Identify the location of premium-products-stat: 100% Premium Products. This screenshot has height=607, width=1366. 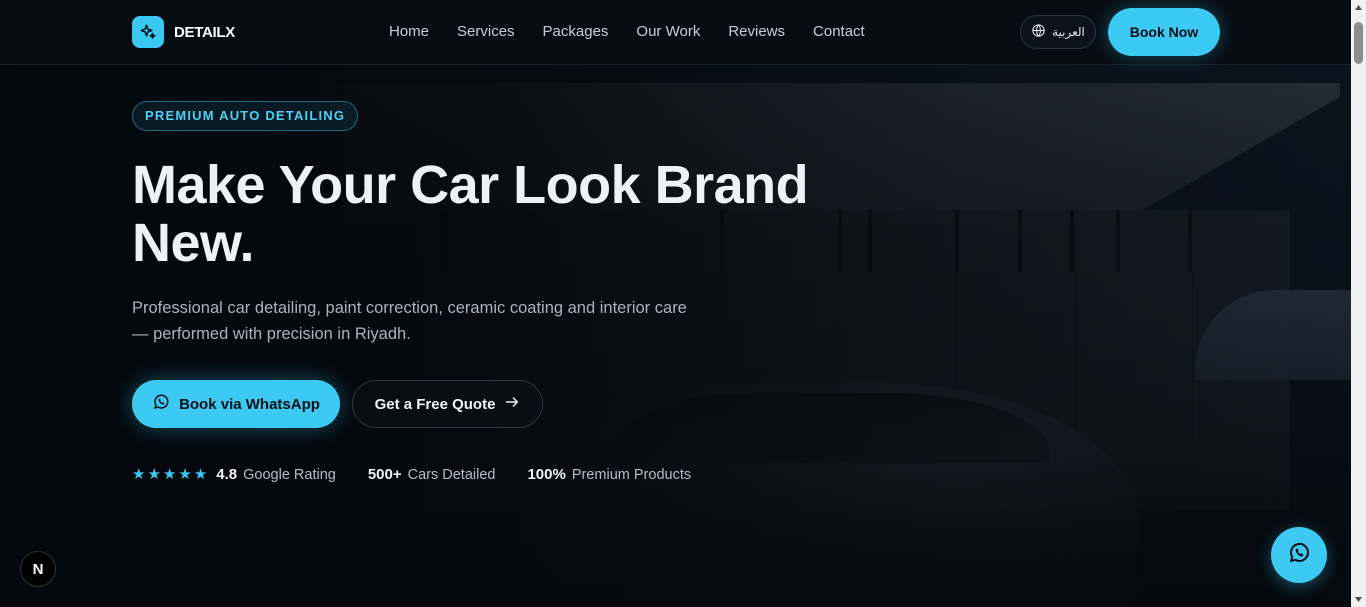
(609, 474).